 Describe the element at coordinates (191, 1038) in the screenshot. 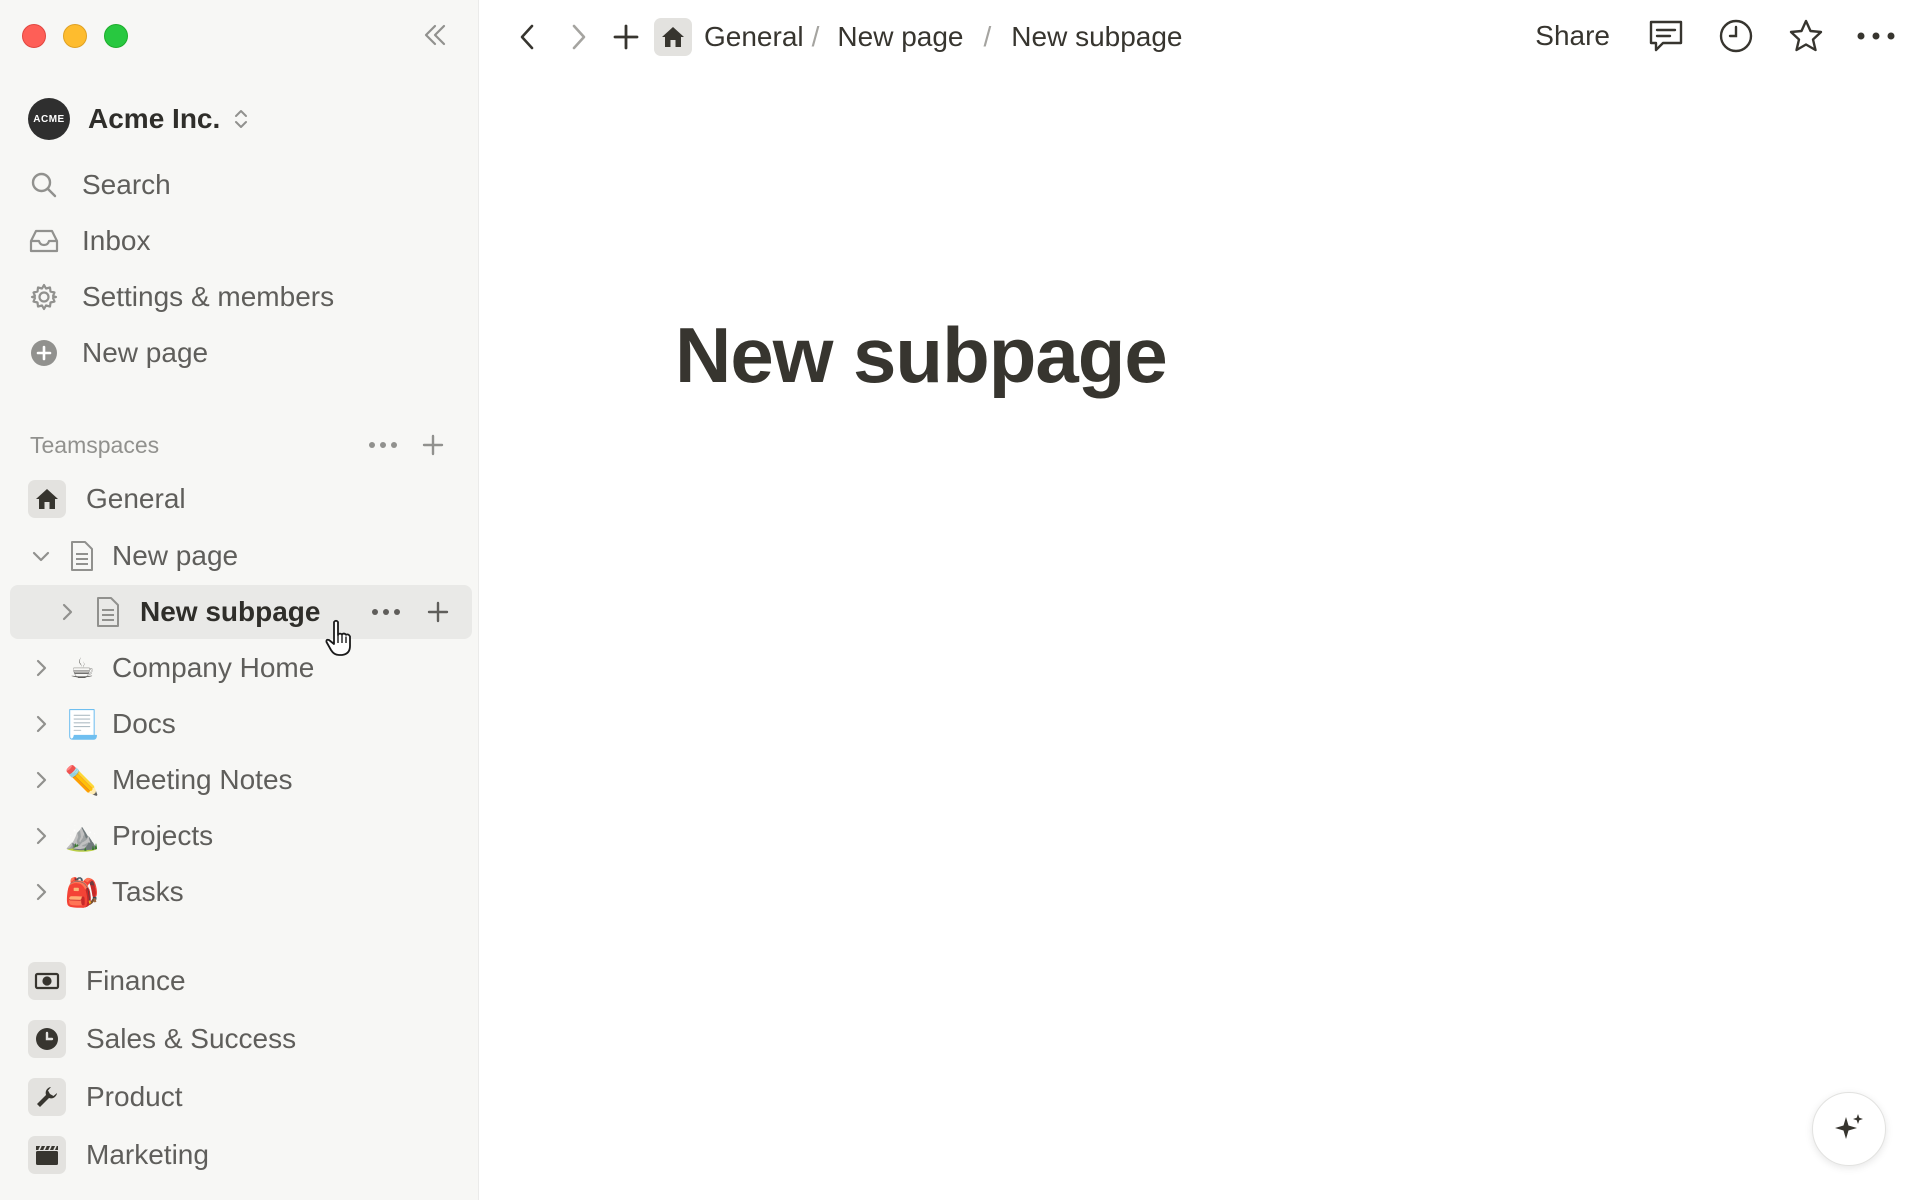

I see `tree-item-label: Sales & Success` at that location.